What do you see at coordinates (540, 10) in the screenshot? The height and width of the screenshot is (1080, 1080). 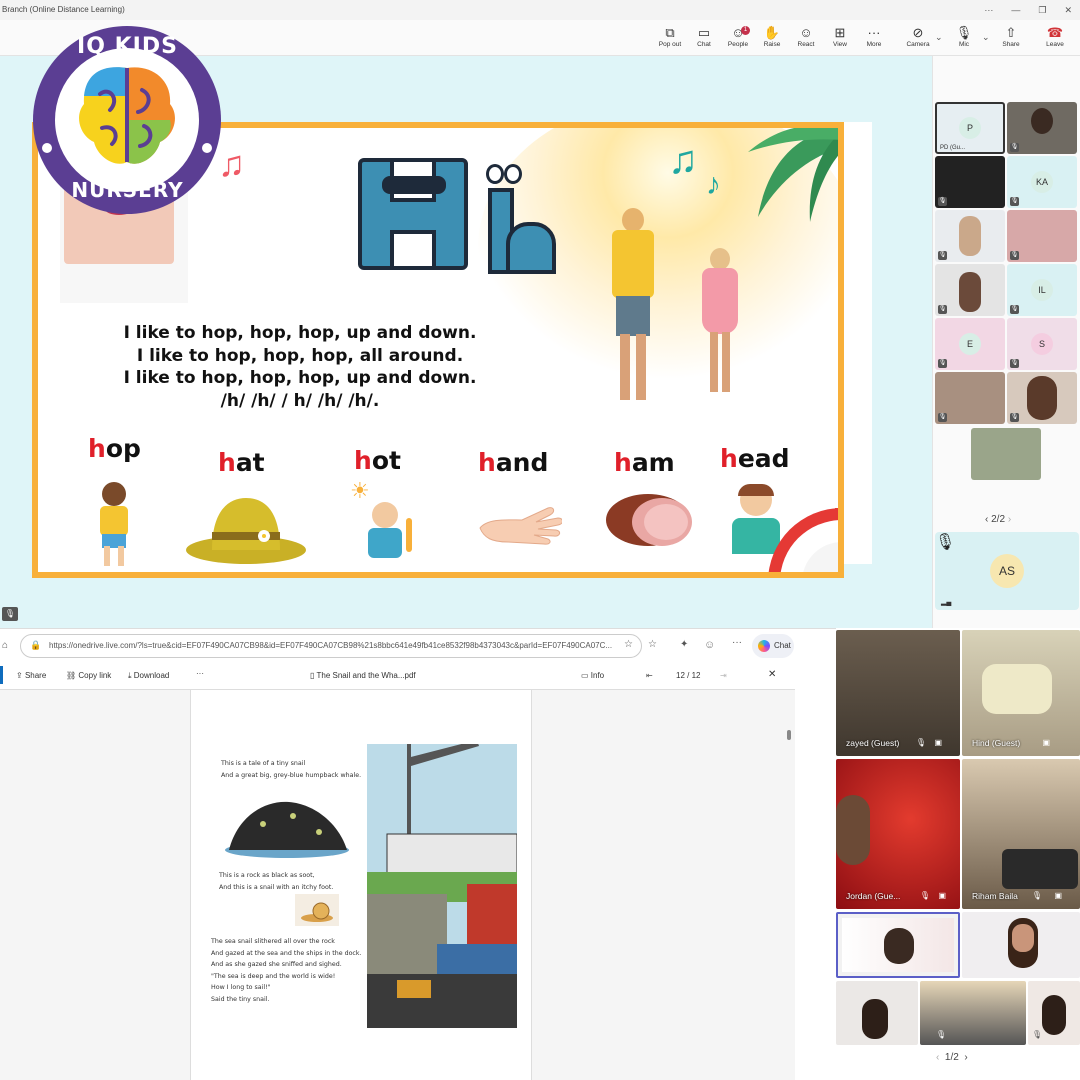 I see `window-title-bar: Branch (Online Distance Learning)` at bounding box center [540, 10].